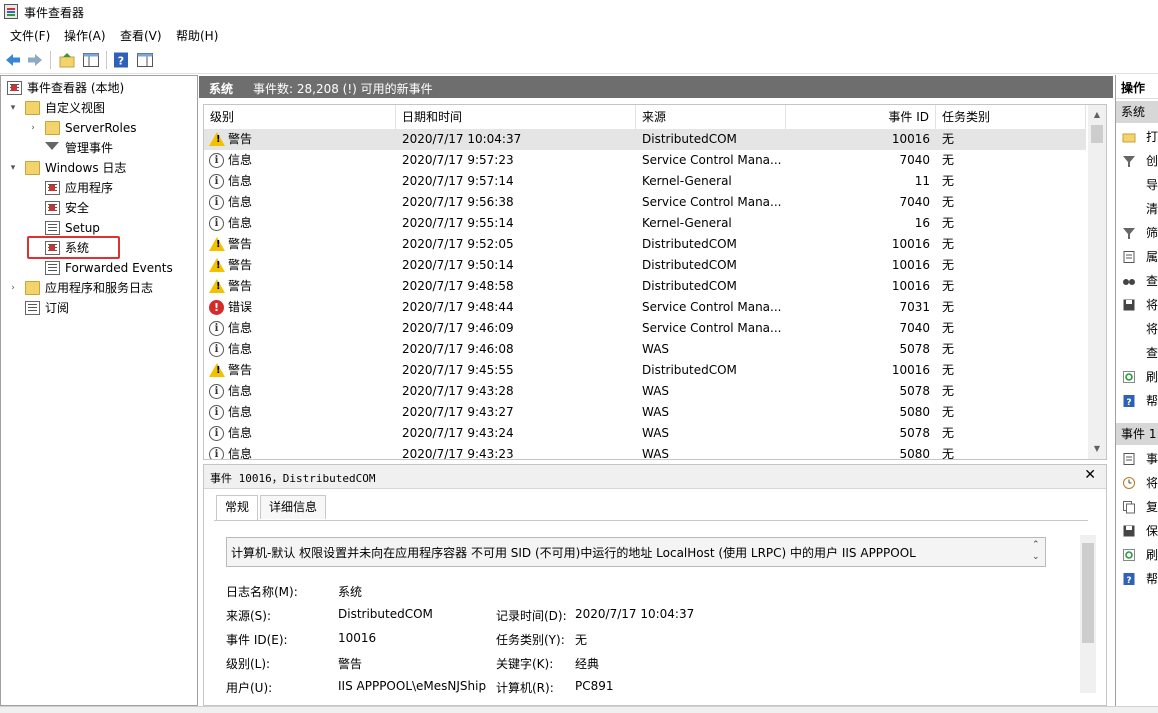  I want to click on action-item-label: 打, so click(1152, 137).